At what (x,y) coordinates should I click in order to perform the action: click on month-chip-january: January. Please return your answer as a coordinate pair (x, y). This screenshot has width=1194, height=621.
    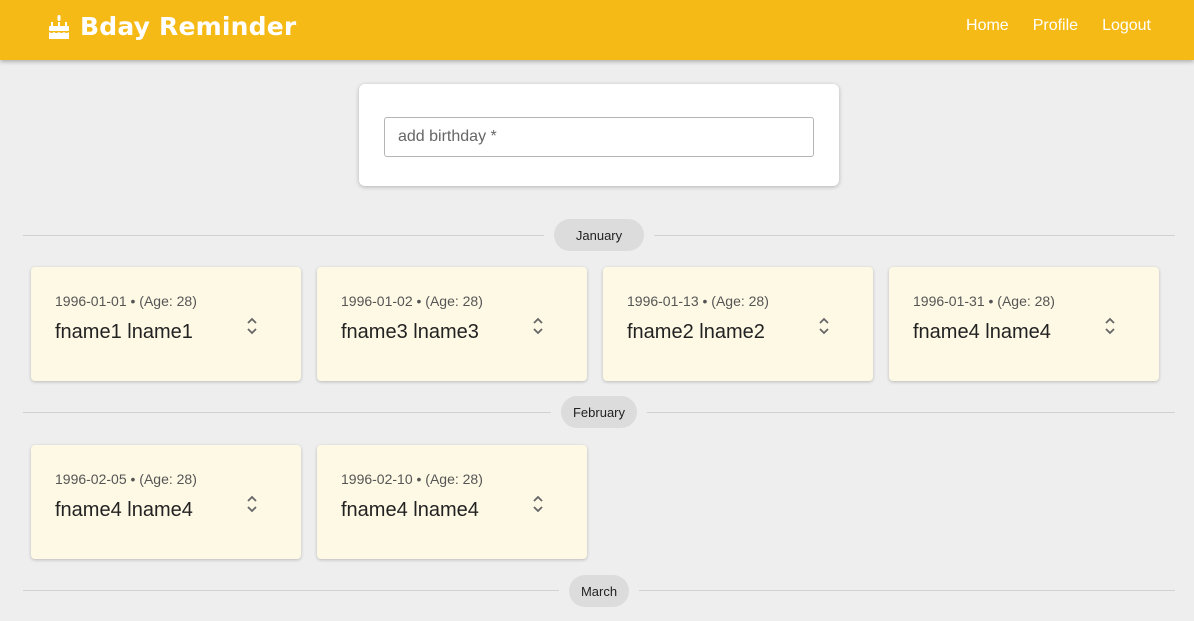
    Looking at the image, I should click on (599, 235).